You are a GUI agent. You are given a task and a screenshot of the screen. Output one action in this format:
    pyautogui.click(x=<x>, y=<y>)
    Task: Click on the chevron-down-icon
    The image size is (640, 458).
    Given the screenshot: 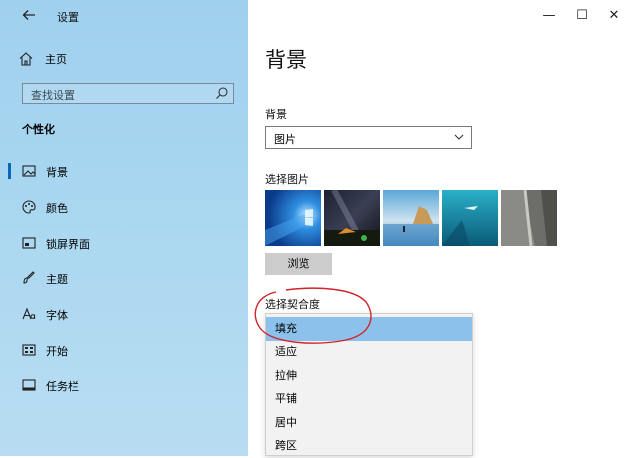 What is the action you would take?
    pyautogui.click(x=459, y=137)
    